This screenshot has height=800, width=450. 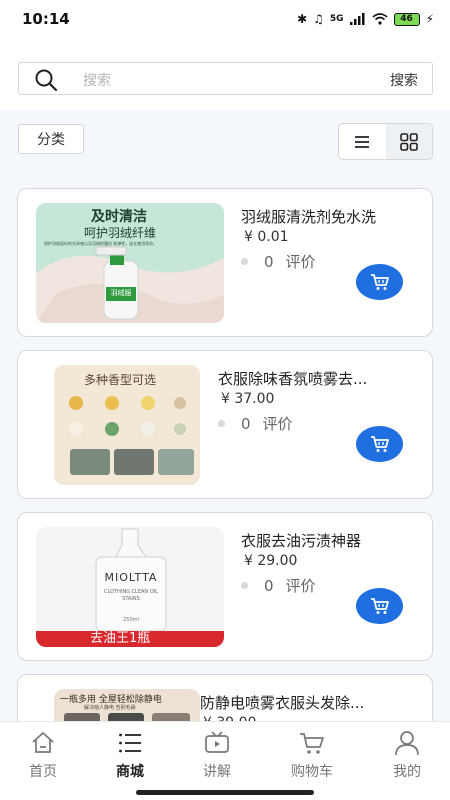 I want to click on image-bottle-label: 羽绒服, so click(x=121, y=293).